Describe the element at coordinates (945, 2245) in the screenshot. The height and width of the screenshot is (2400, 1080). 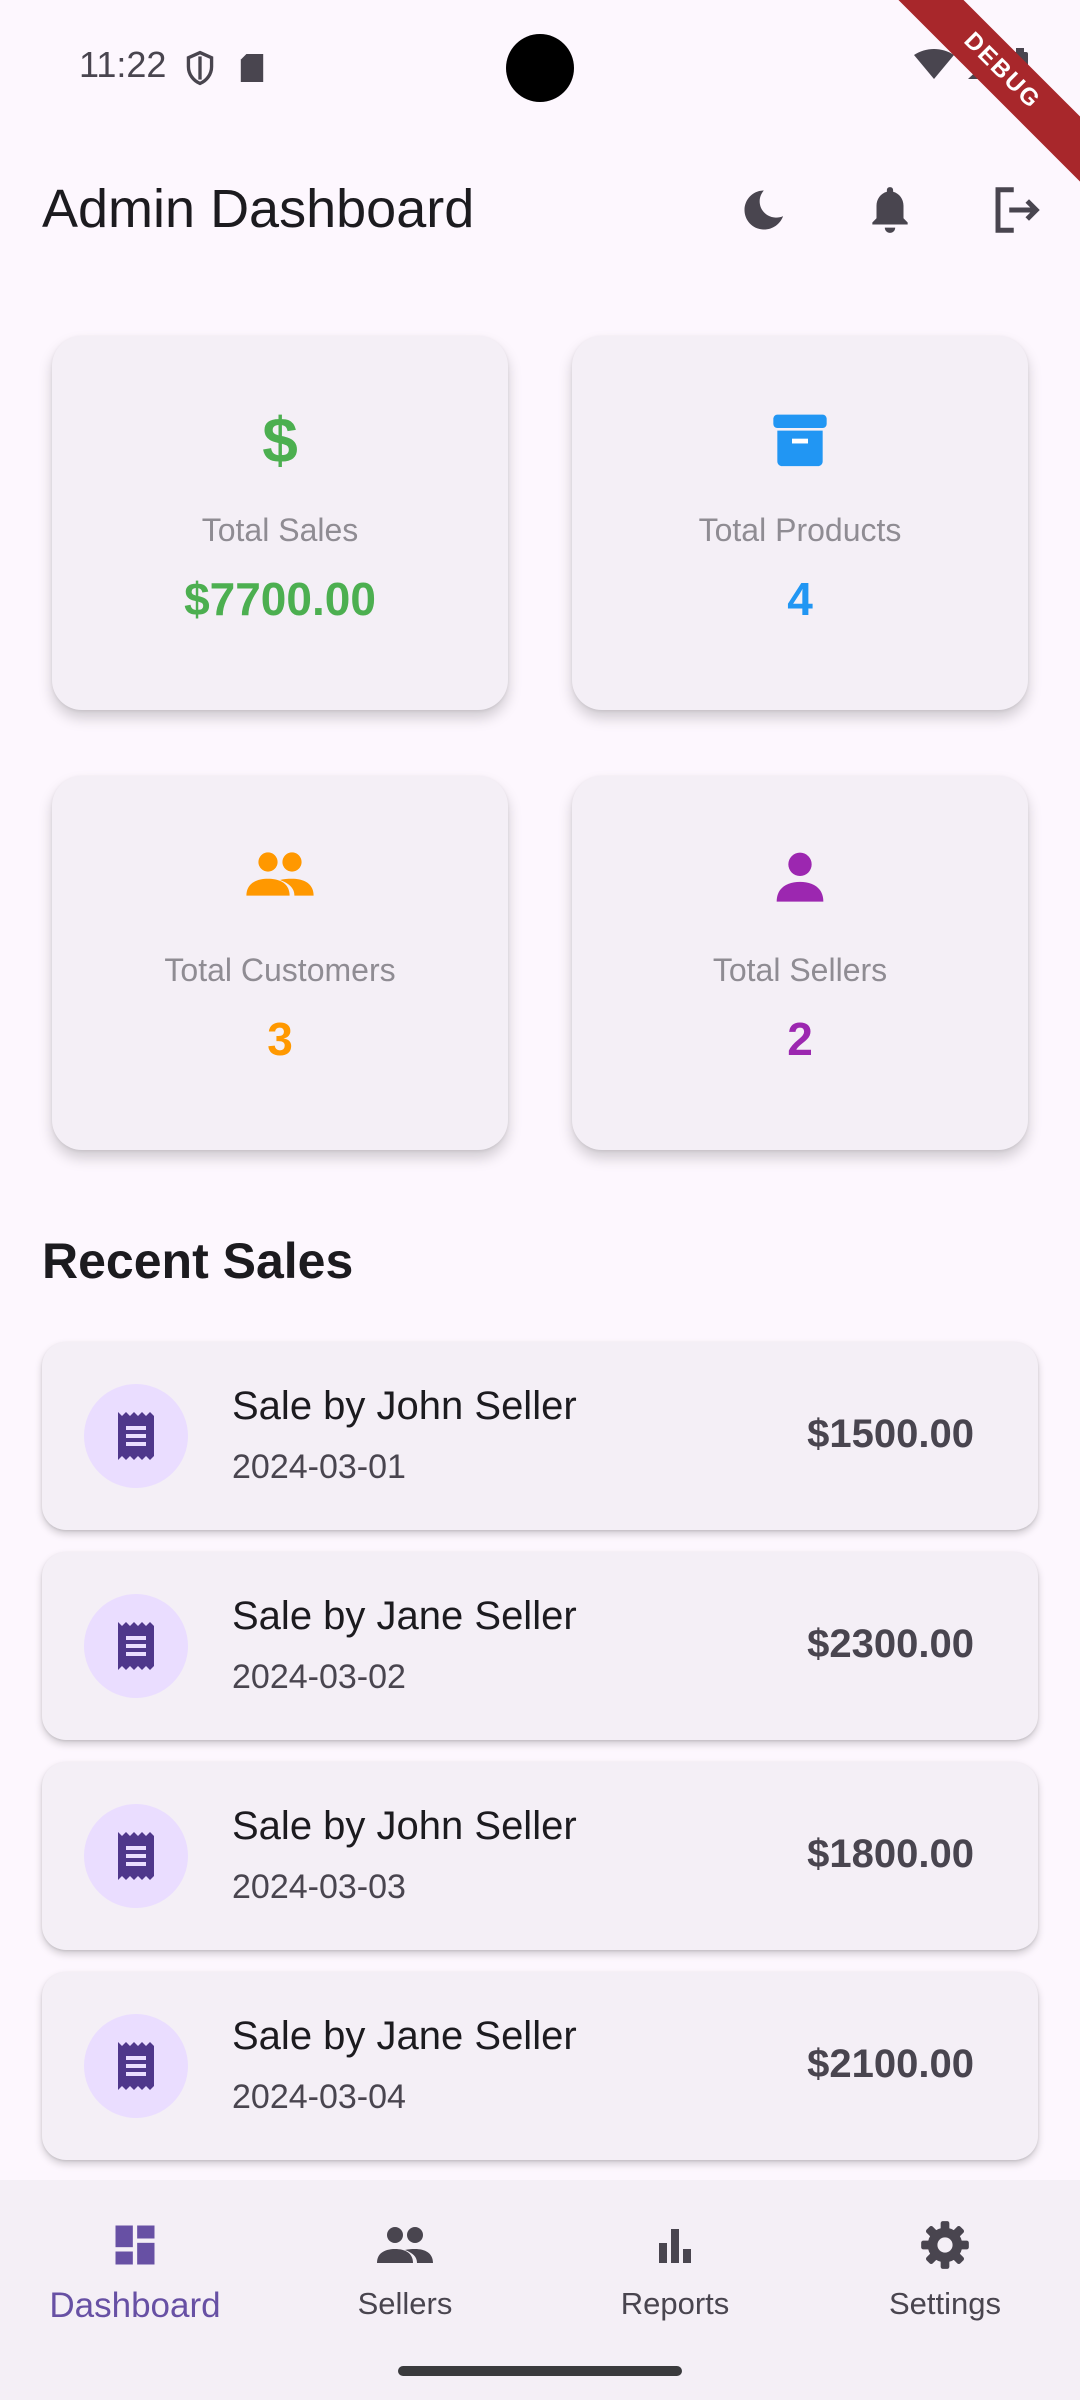
I see `gear-icon` at that location.